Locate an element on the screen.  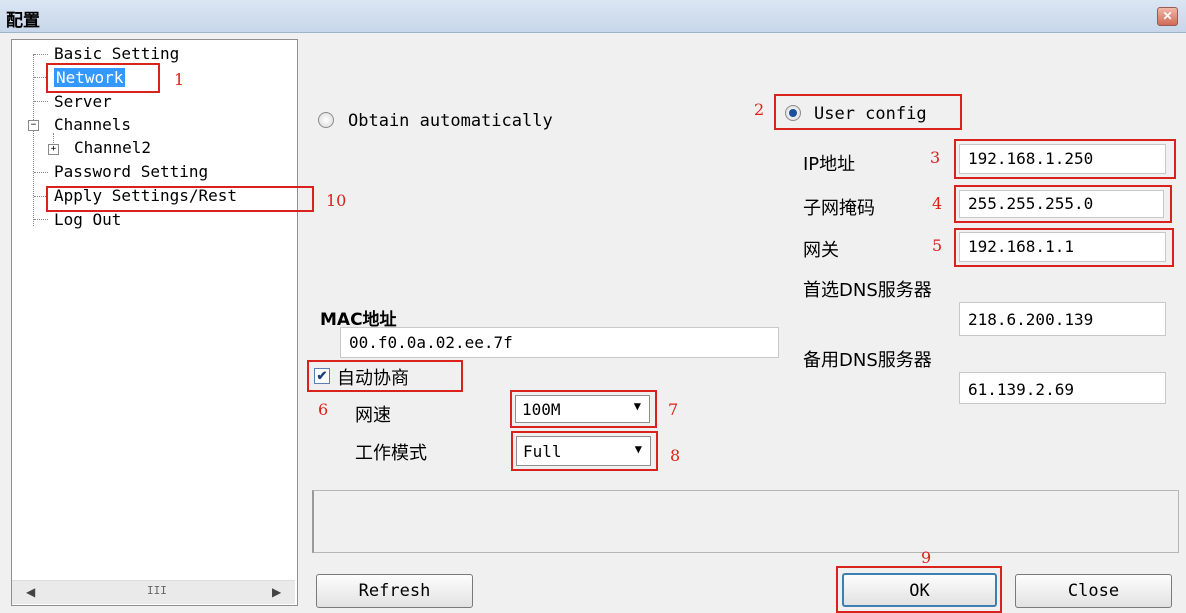
primary-dns-field: 218.6.200.139 is located at coordinates (1062, 319).